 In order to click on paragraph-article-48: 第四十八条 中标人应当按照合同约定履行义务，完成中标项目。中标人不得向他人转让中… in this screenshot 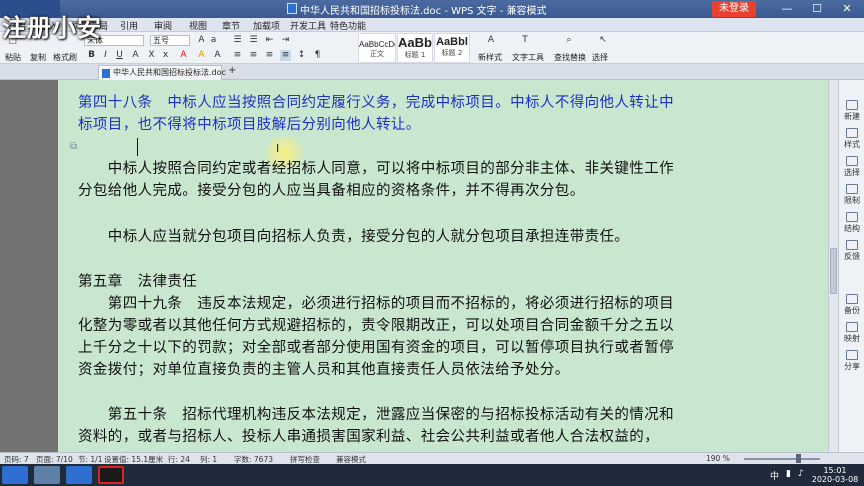, I will do `click(378, 114)`.